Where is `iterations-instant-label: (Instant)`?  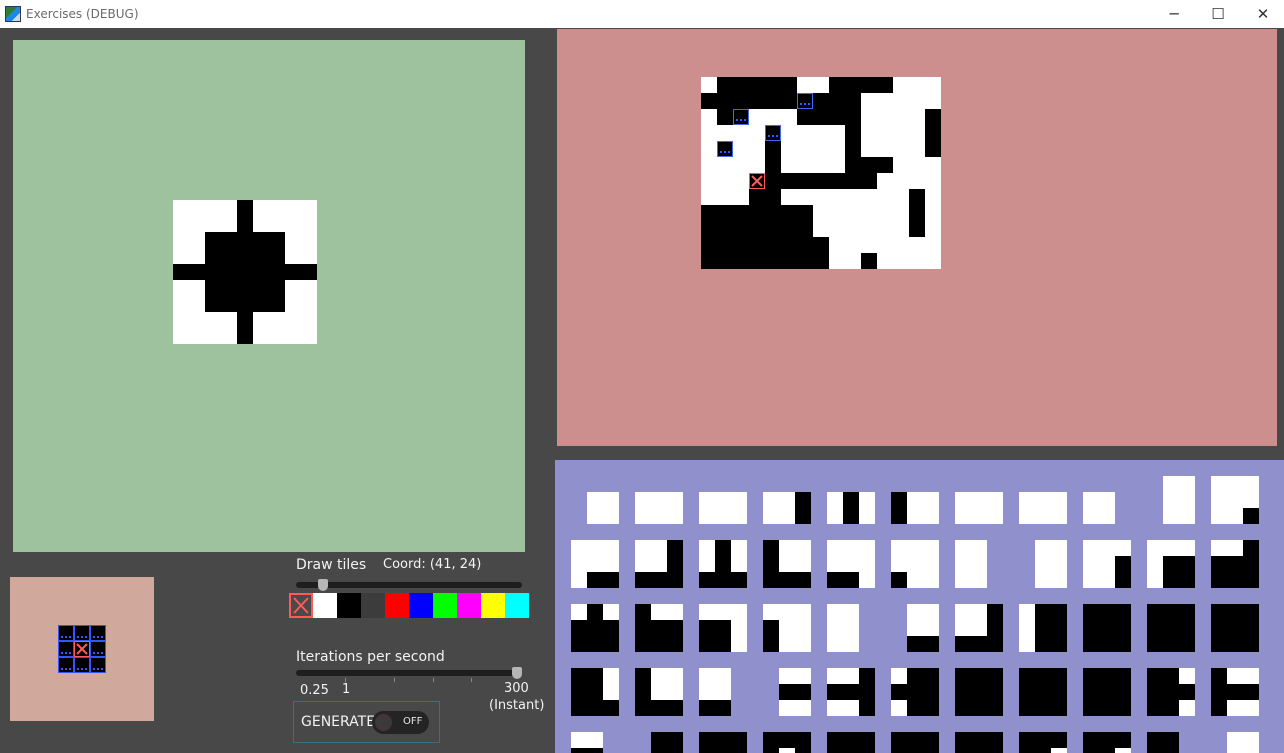 iterations-instant-label: (Instant) is located at coordinates (517, 705).